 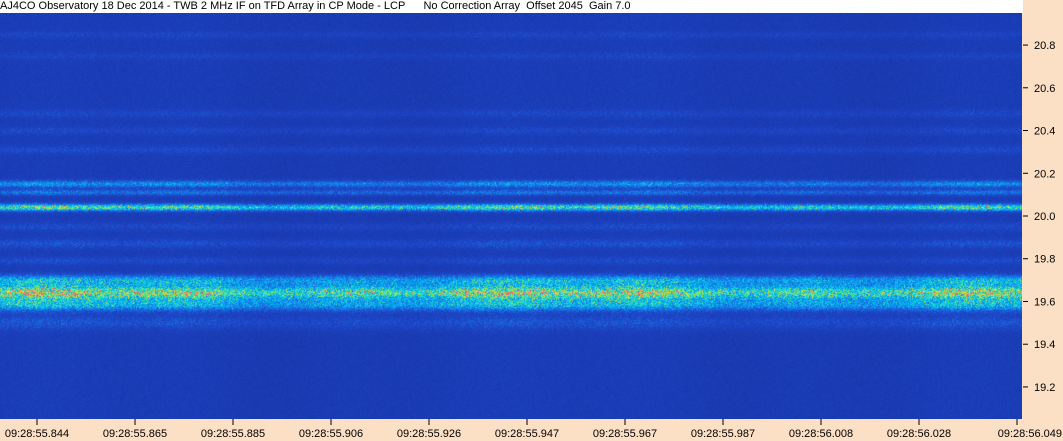 What do you see at coordinates (429, 434) in the screenshot?
I see `x-tick-label: 09:28:55.926` at bounding box center [429, 434].